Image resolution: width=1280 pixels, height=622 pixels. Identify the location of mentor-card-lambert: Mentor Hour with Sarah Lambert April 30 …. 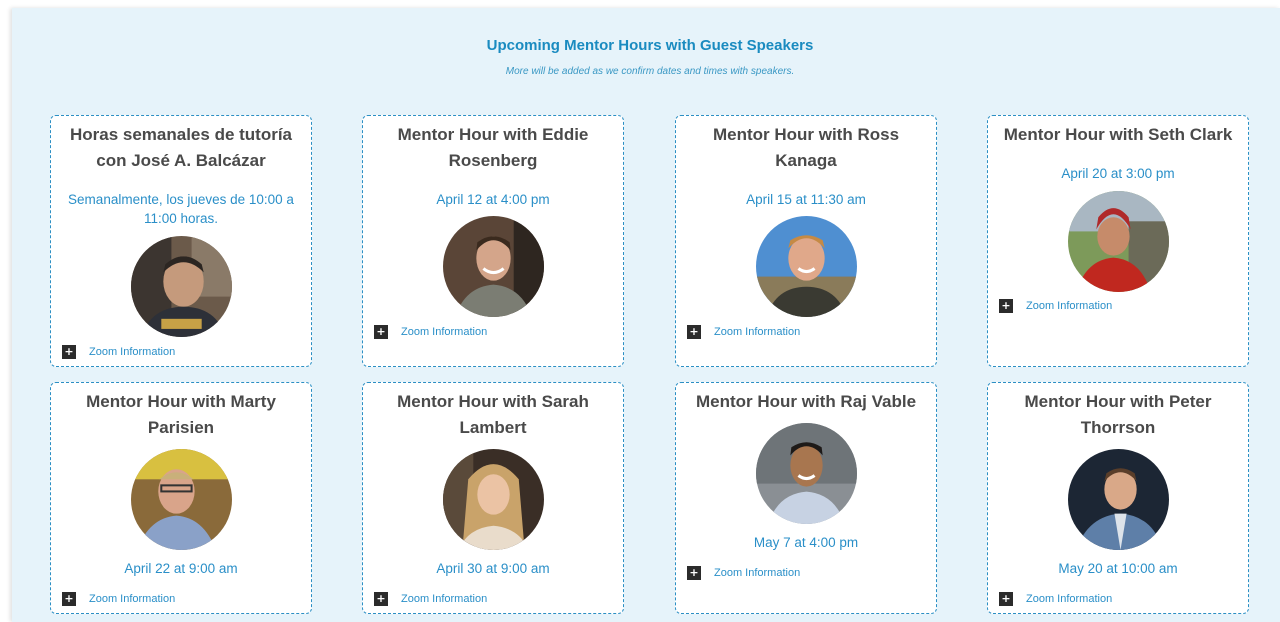
(493, 498).